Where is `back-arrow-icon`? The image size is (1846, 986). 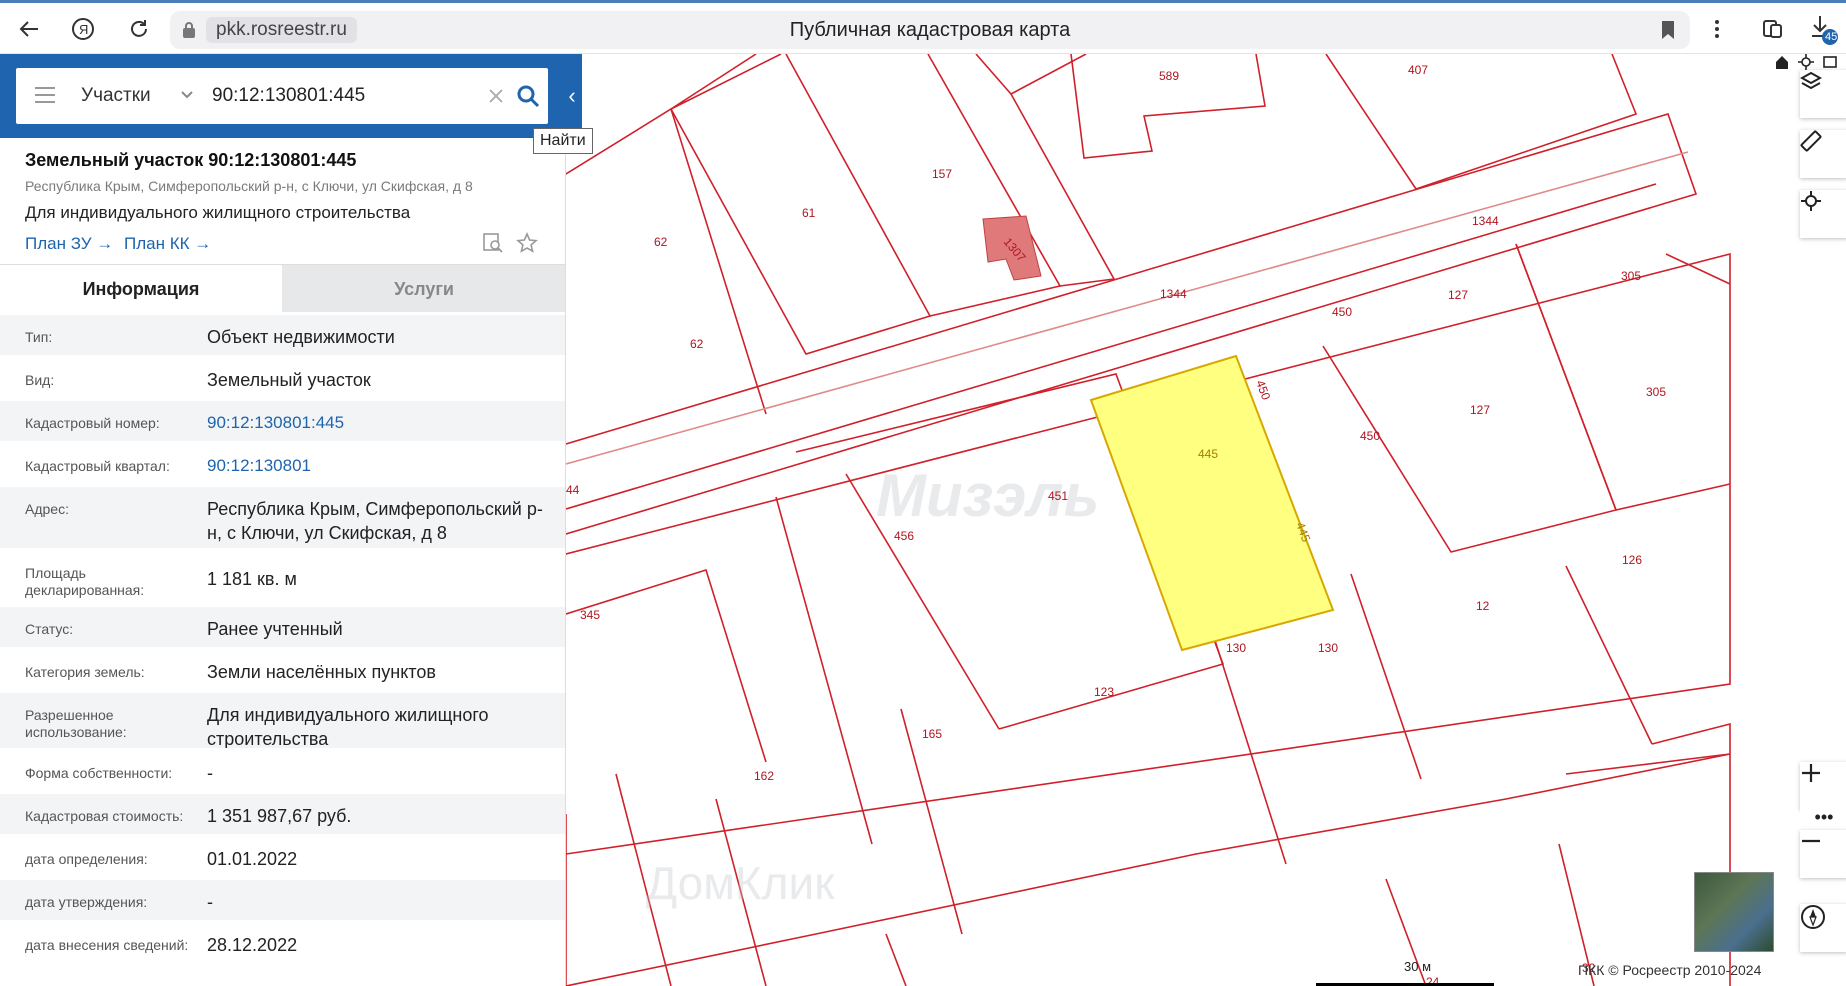
back-arrow-icon is located at coordinates (29, 29).